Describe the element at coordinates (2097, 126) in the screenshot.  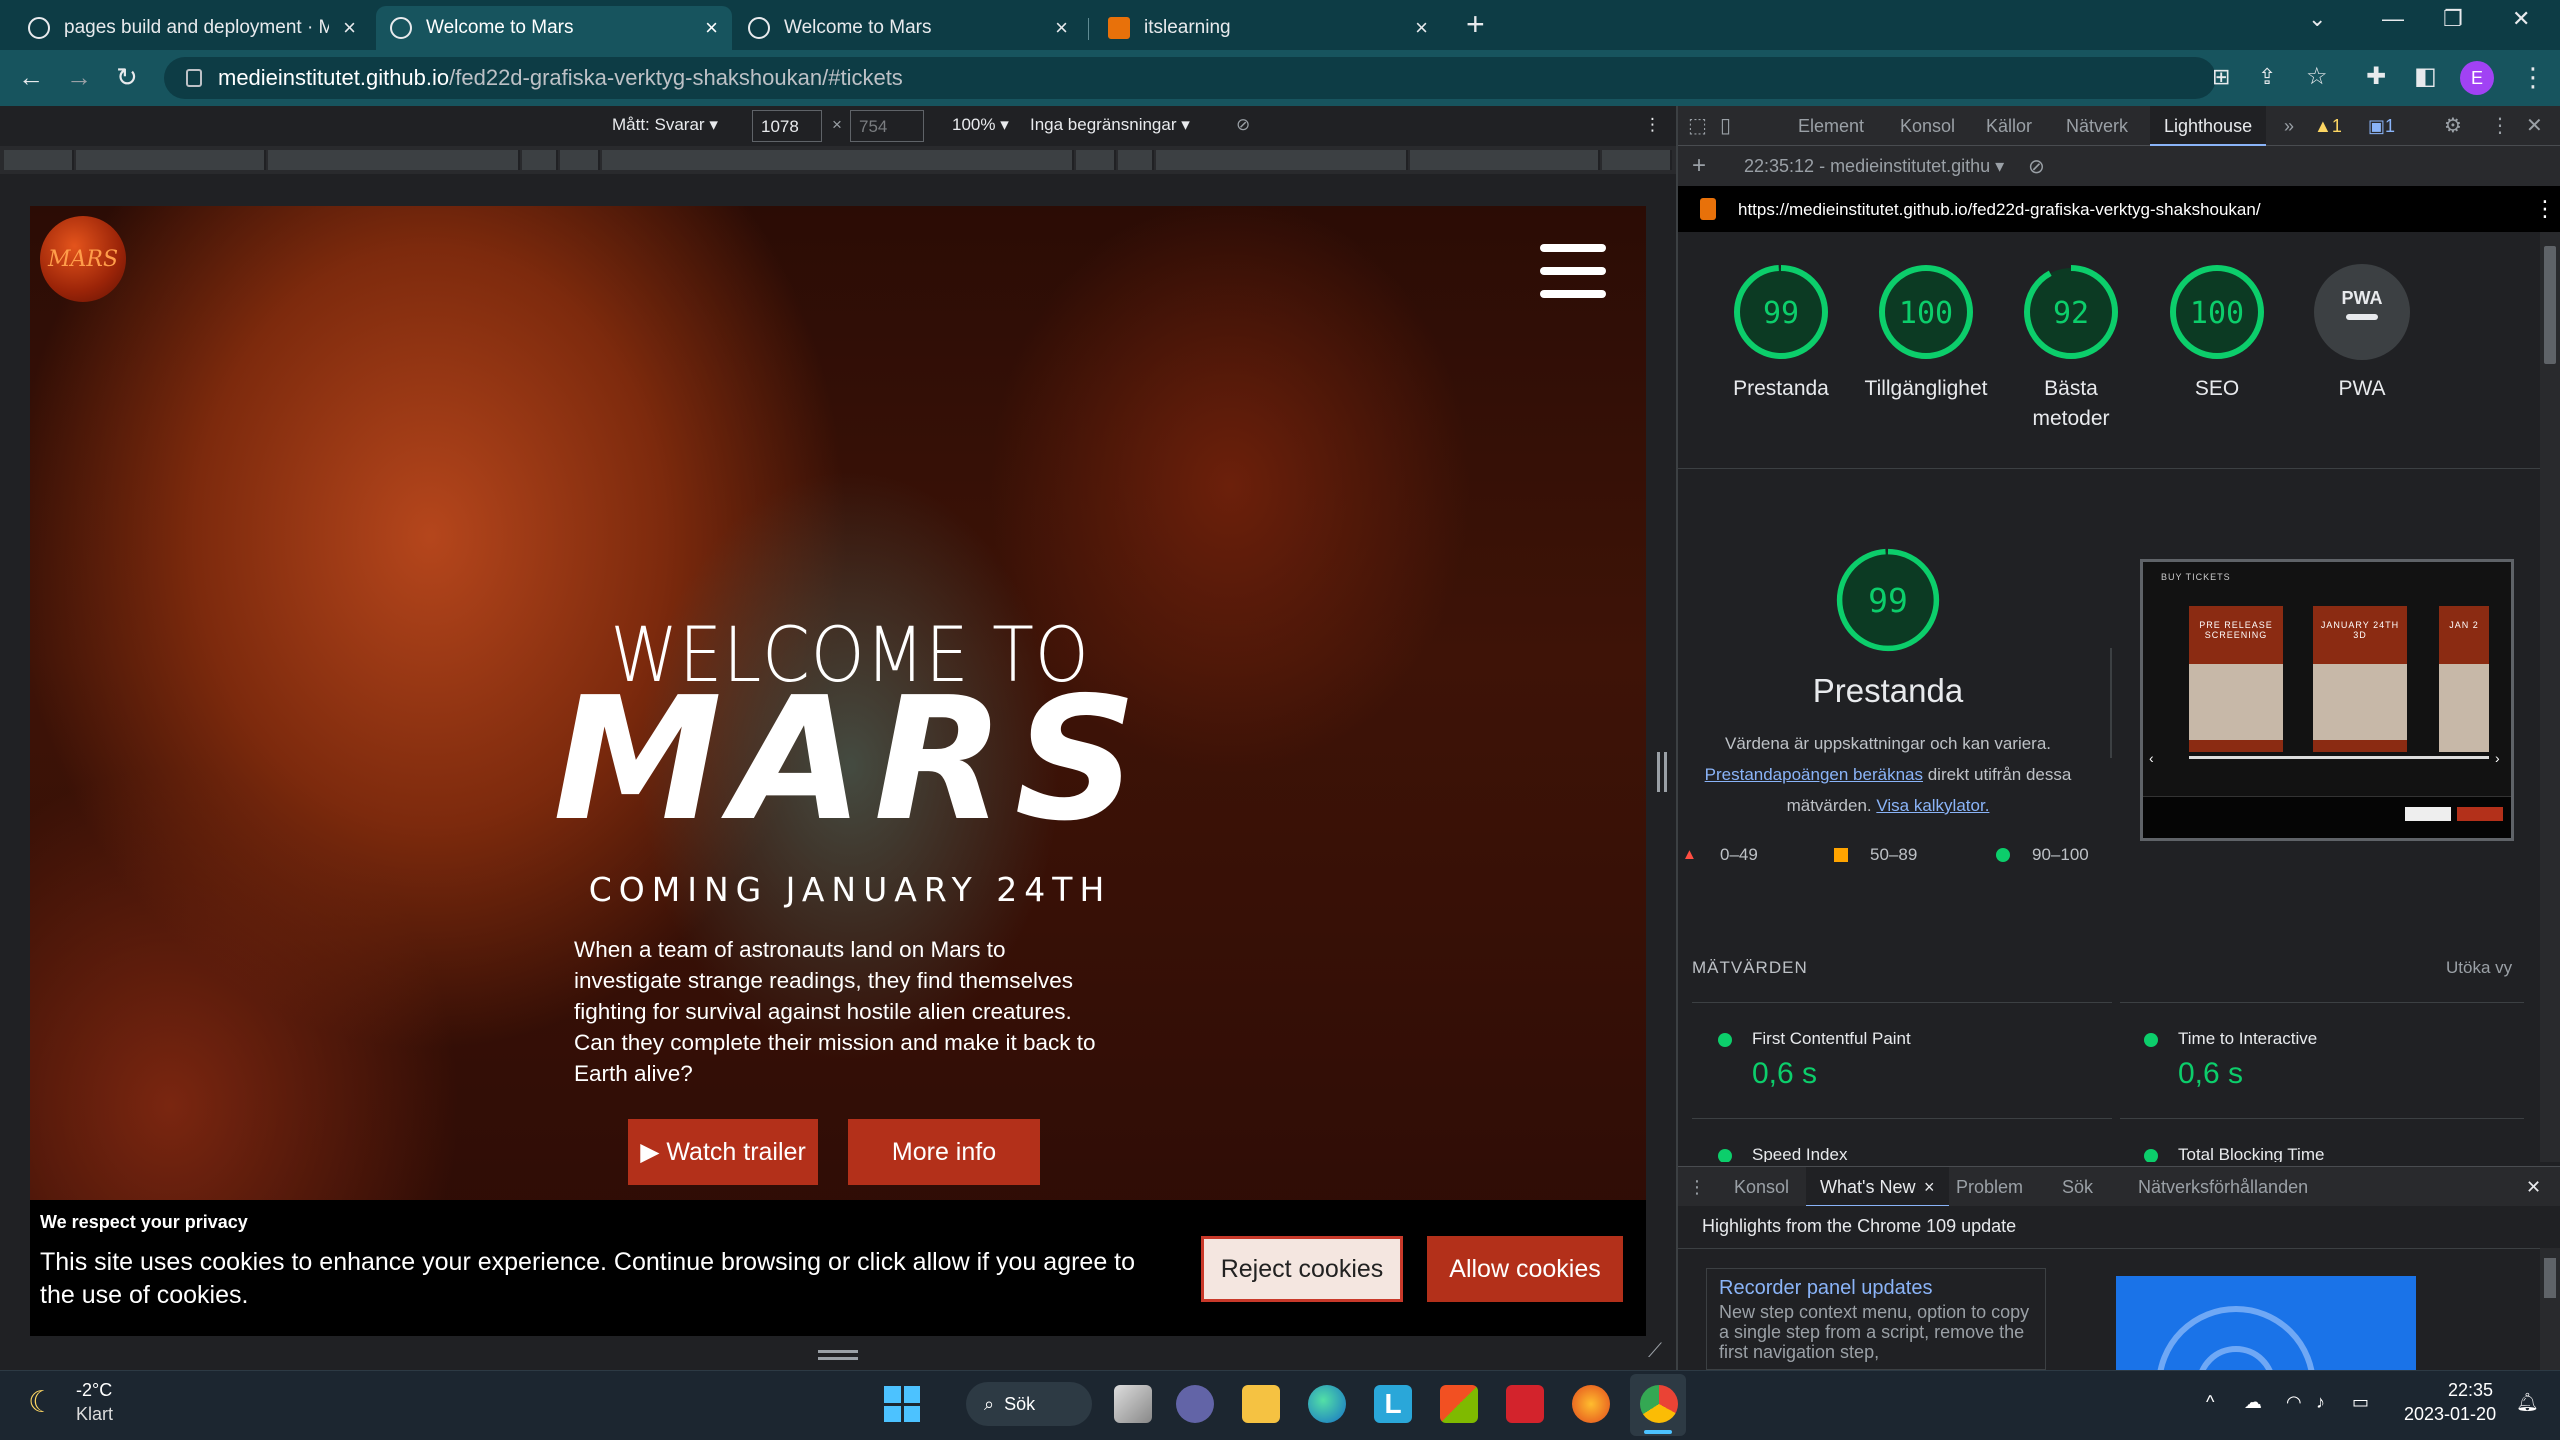
I see `devtools-tab-network: Nätverk` at that location.